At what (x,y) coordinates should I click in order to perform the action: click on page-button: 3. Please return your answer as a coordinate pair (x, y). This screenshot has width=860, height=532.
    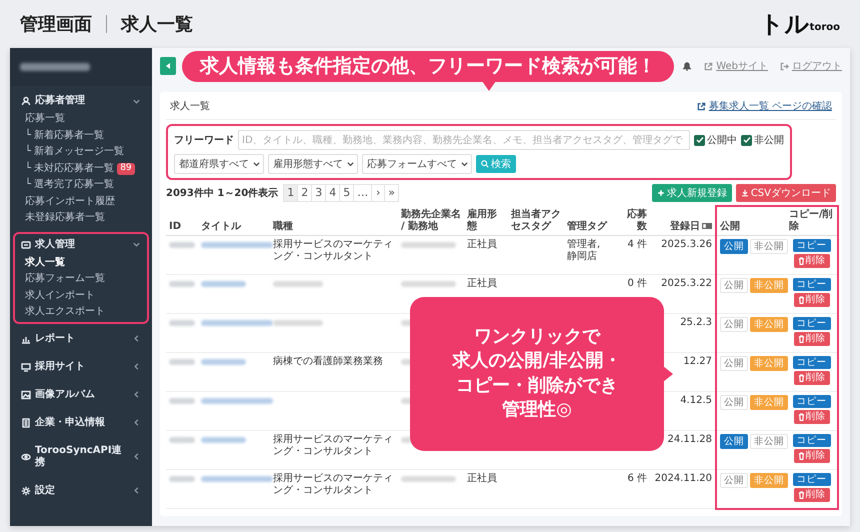
    Looking at the image, I should click on (318, 193).